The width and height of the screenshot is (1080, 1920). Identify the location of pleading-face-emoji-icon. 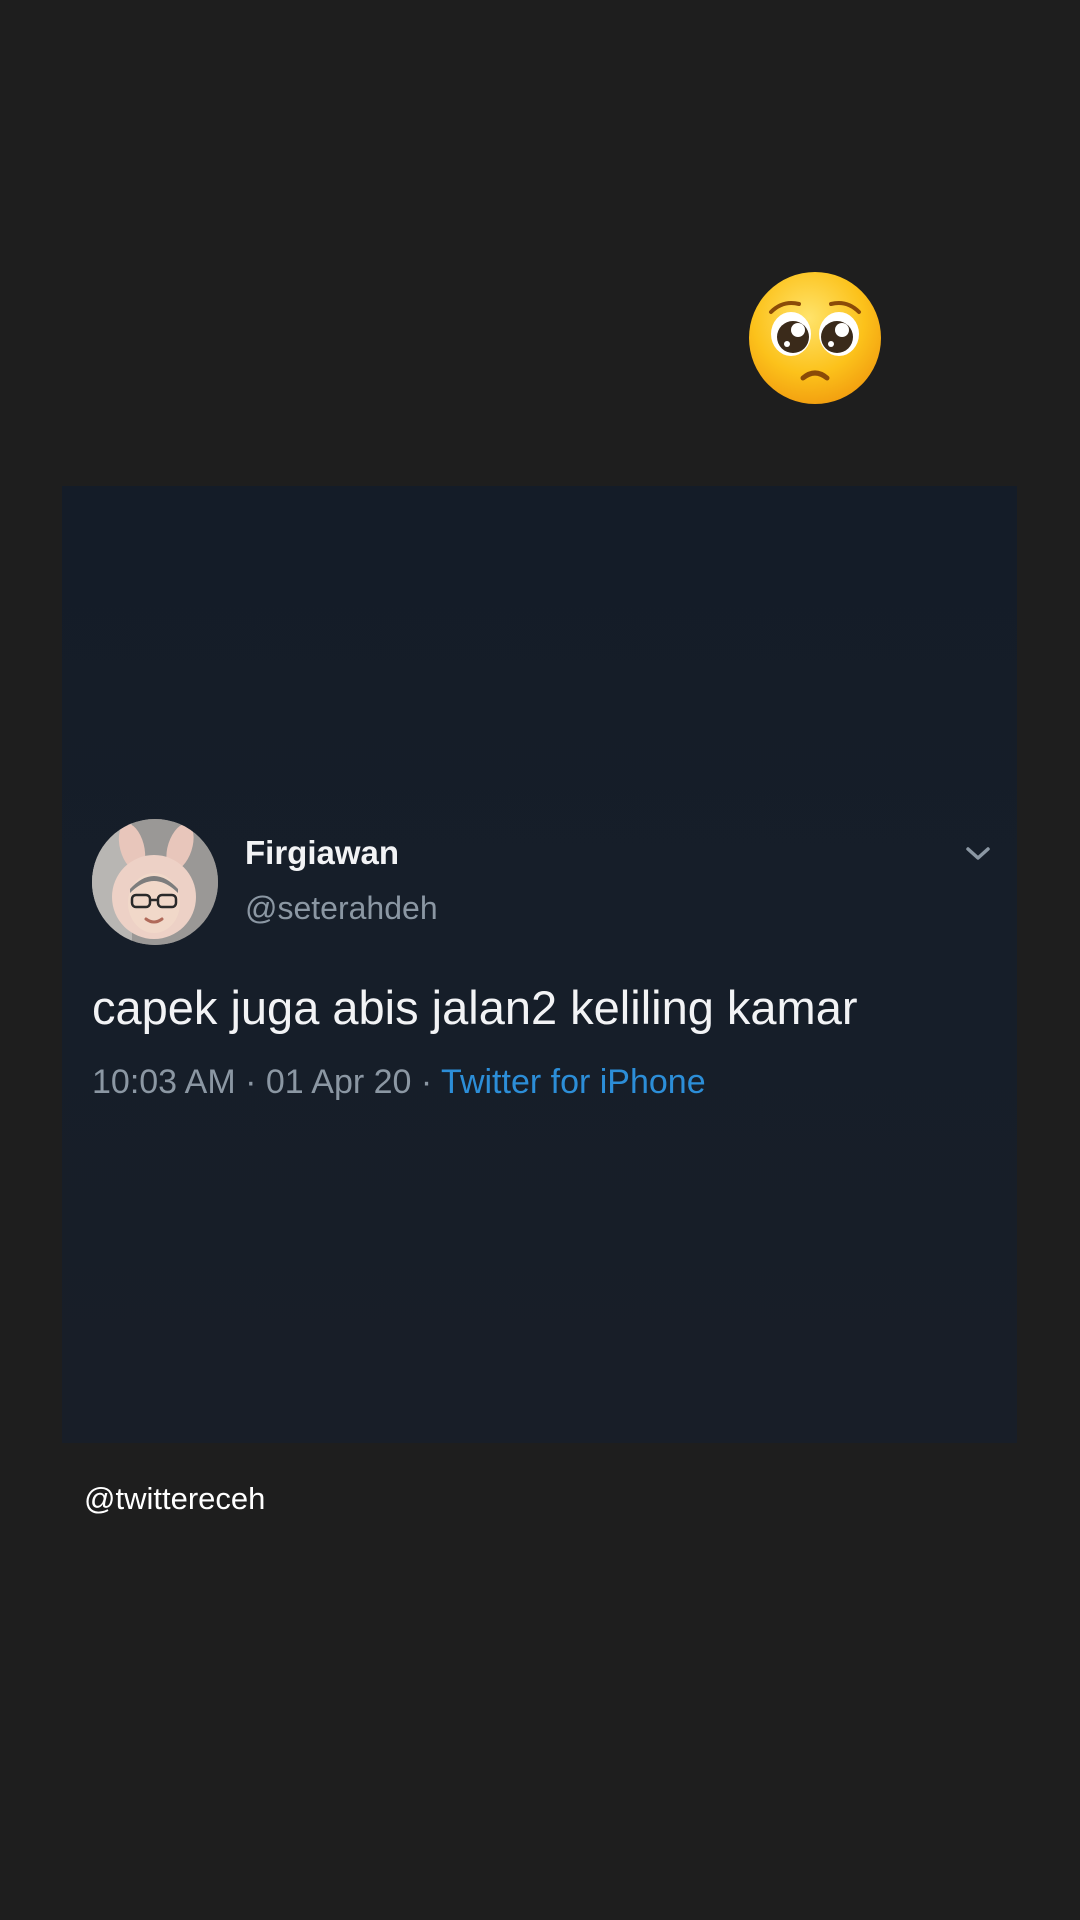
(815, 338).